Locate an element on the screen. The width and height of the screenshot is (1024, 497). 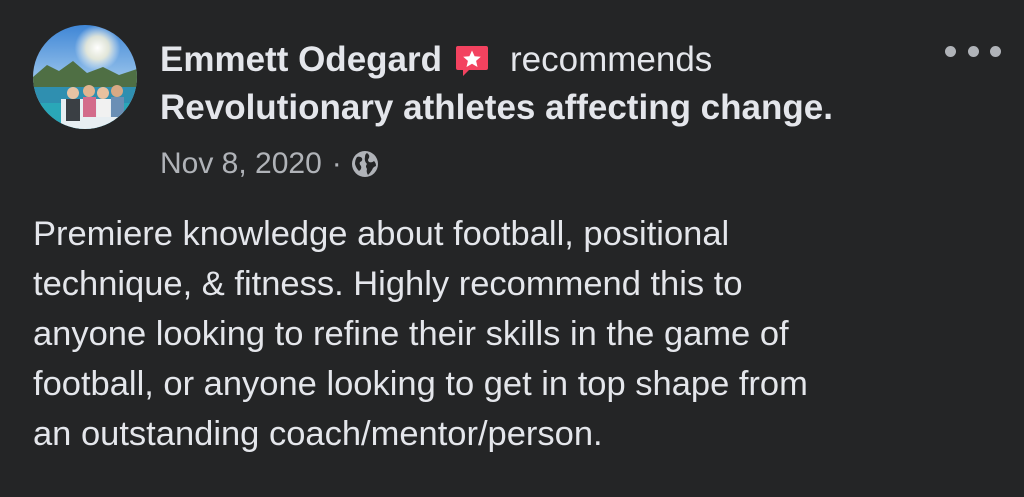
avatar-photo is located at coordinates (85, 77).